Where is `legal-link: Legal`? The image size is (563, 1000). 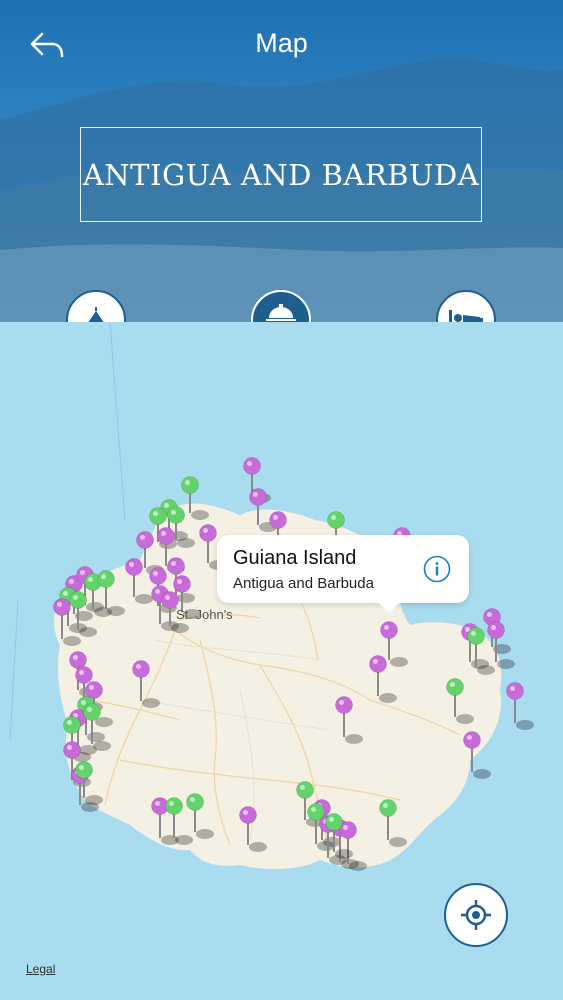 legal-link: Legal is located at coordinates (40, 969).